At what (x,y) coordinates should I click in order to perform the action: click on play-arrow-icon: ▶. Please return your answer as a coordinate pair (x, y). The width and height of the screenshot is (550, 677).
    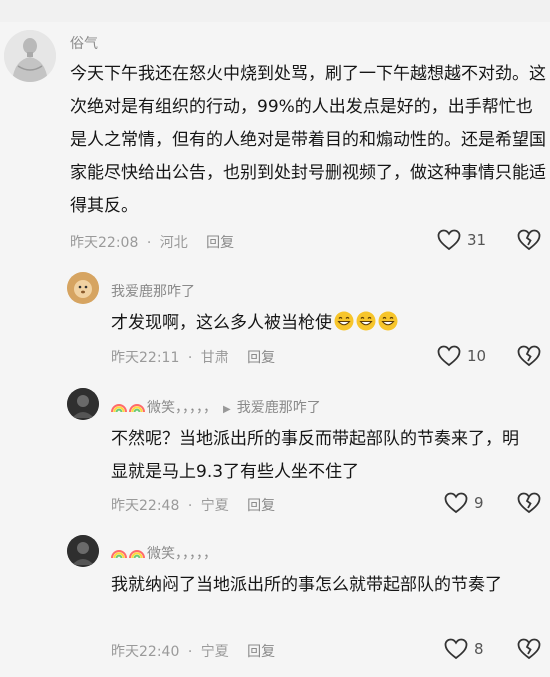
    Looking at the image, I should click on (227, 409).